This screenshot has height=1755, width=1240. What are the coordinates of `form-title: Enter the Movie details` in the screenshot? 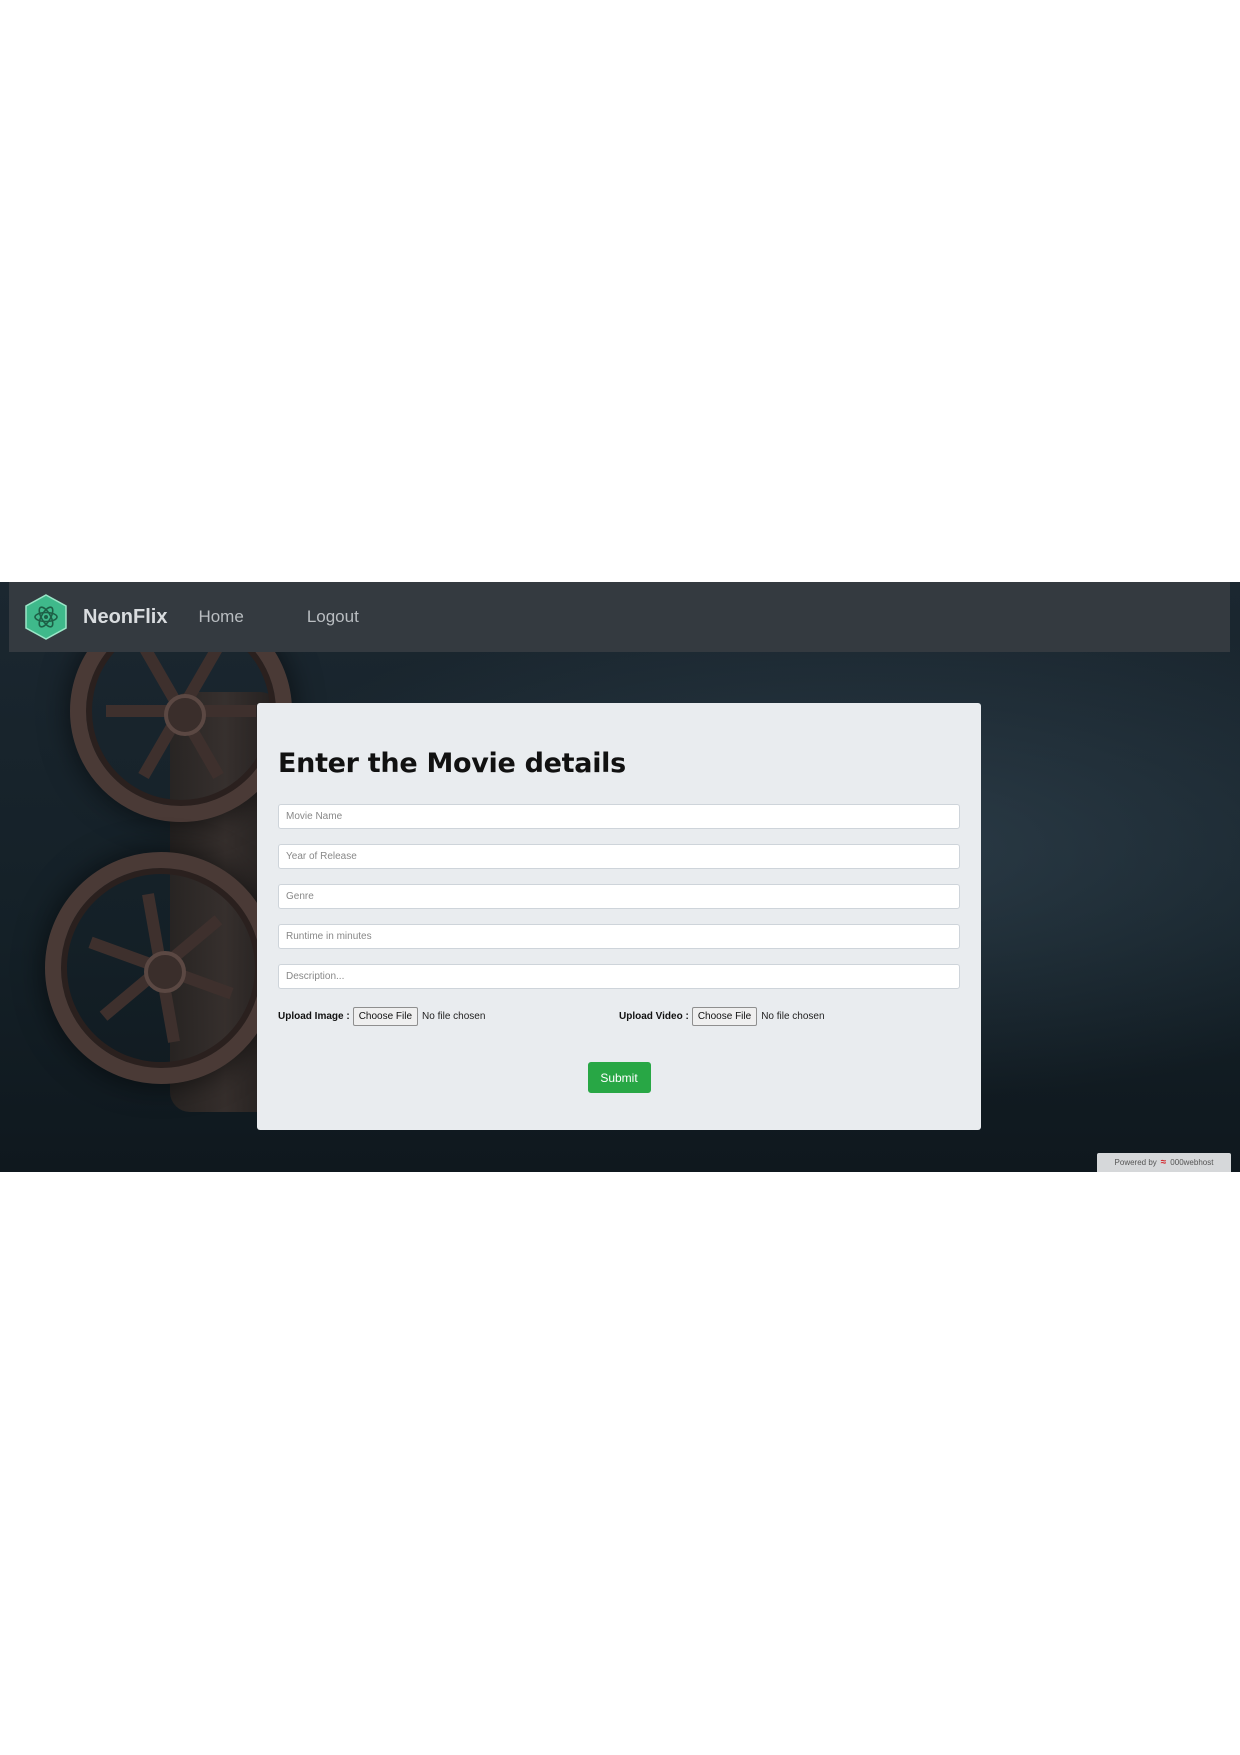 It's located at (452, 763).